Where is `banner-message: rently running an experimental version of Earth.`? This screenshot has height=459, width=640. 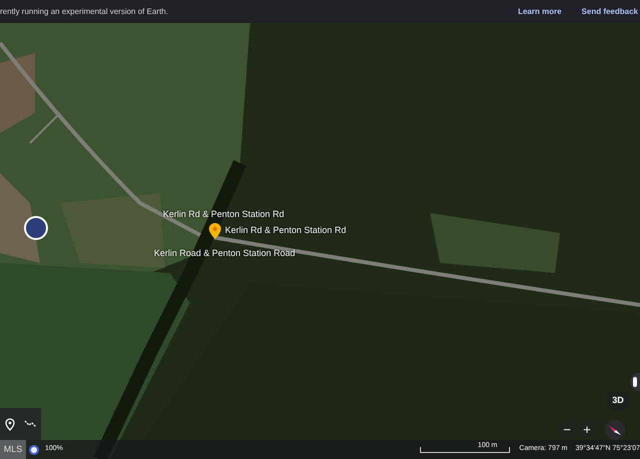 banner-message: rently running an experimental version of Earth. is located at coordinates (84, 12).